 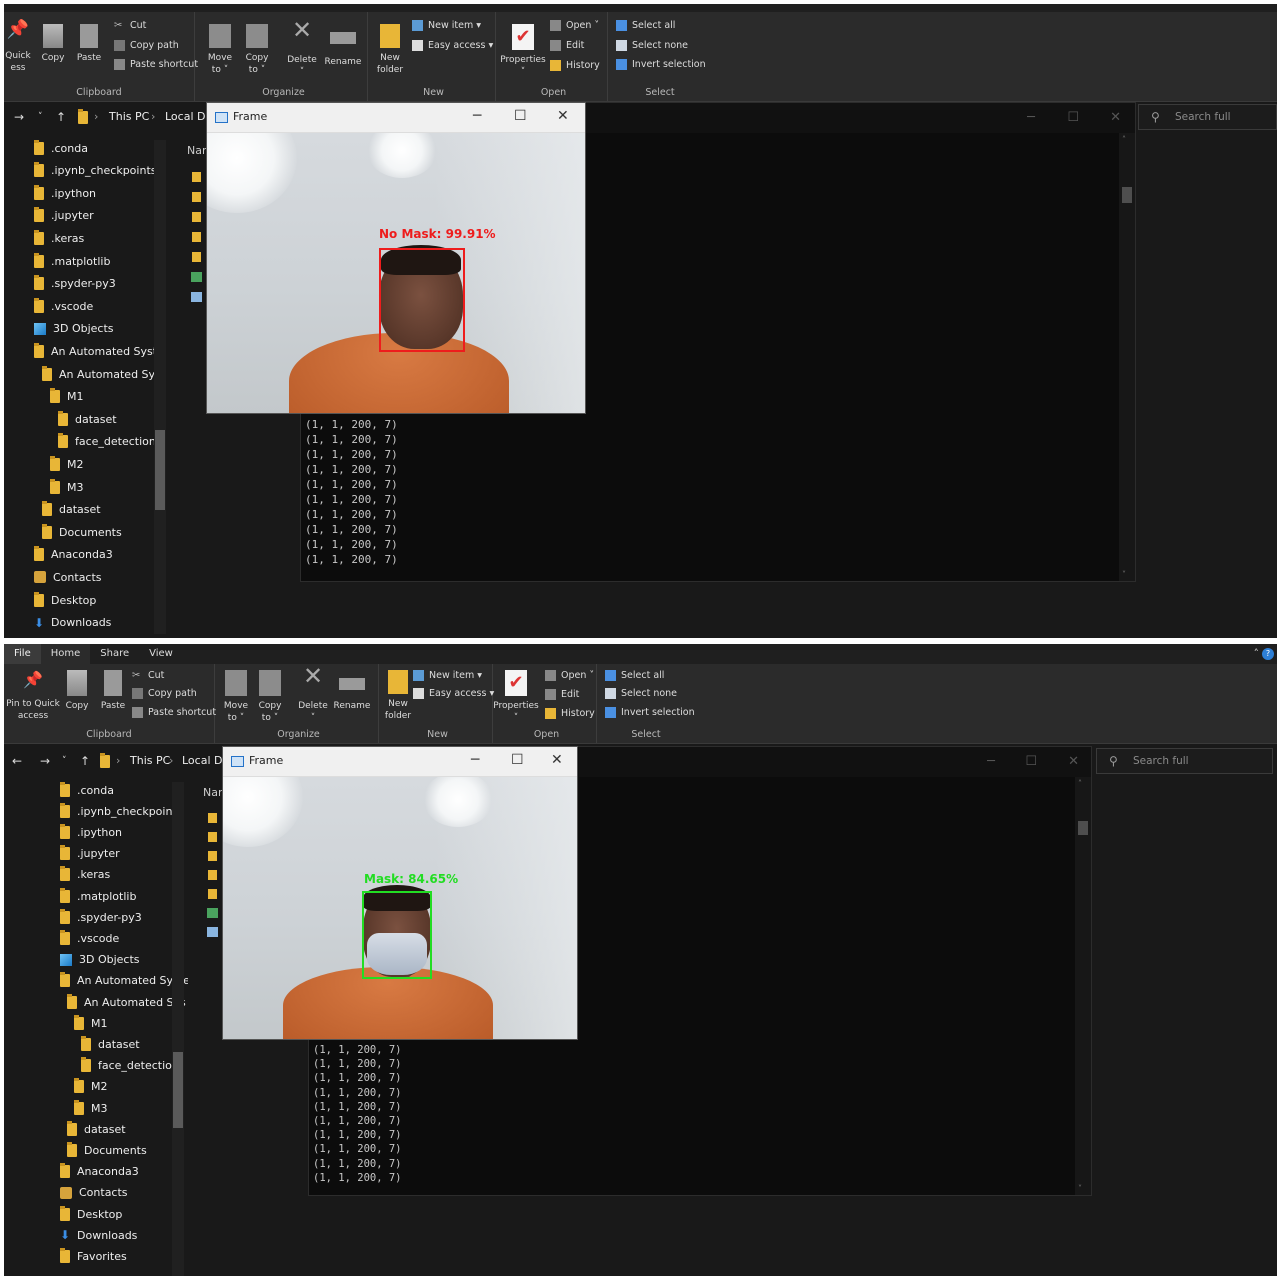 I want to click on copy-path-button: Copy path, so click(x=146, y=45).